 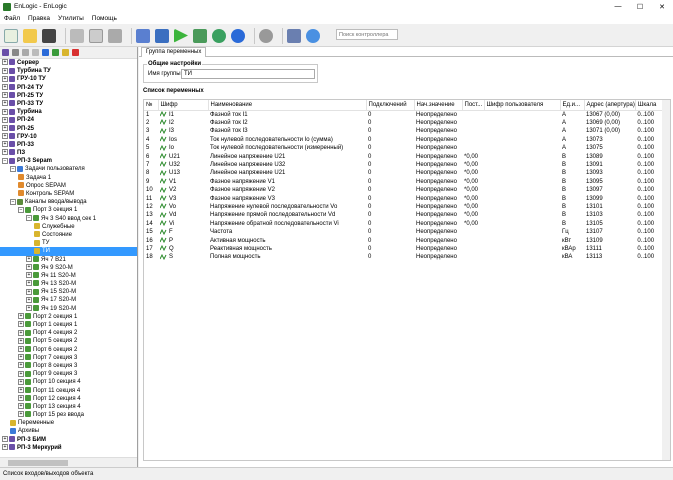 What do you see at coordinates (287, 105) in the screenshot?
I see `column-header: Наименование` at bounding box center [287, 105].